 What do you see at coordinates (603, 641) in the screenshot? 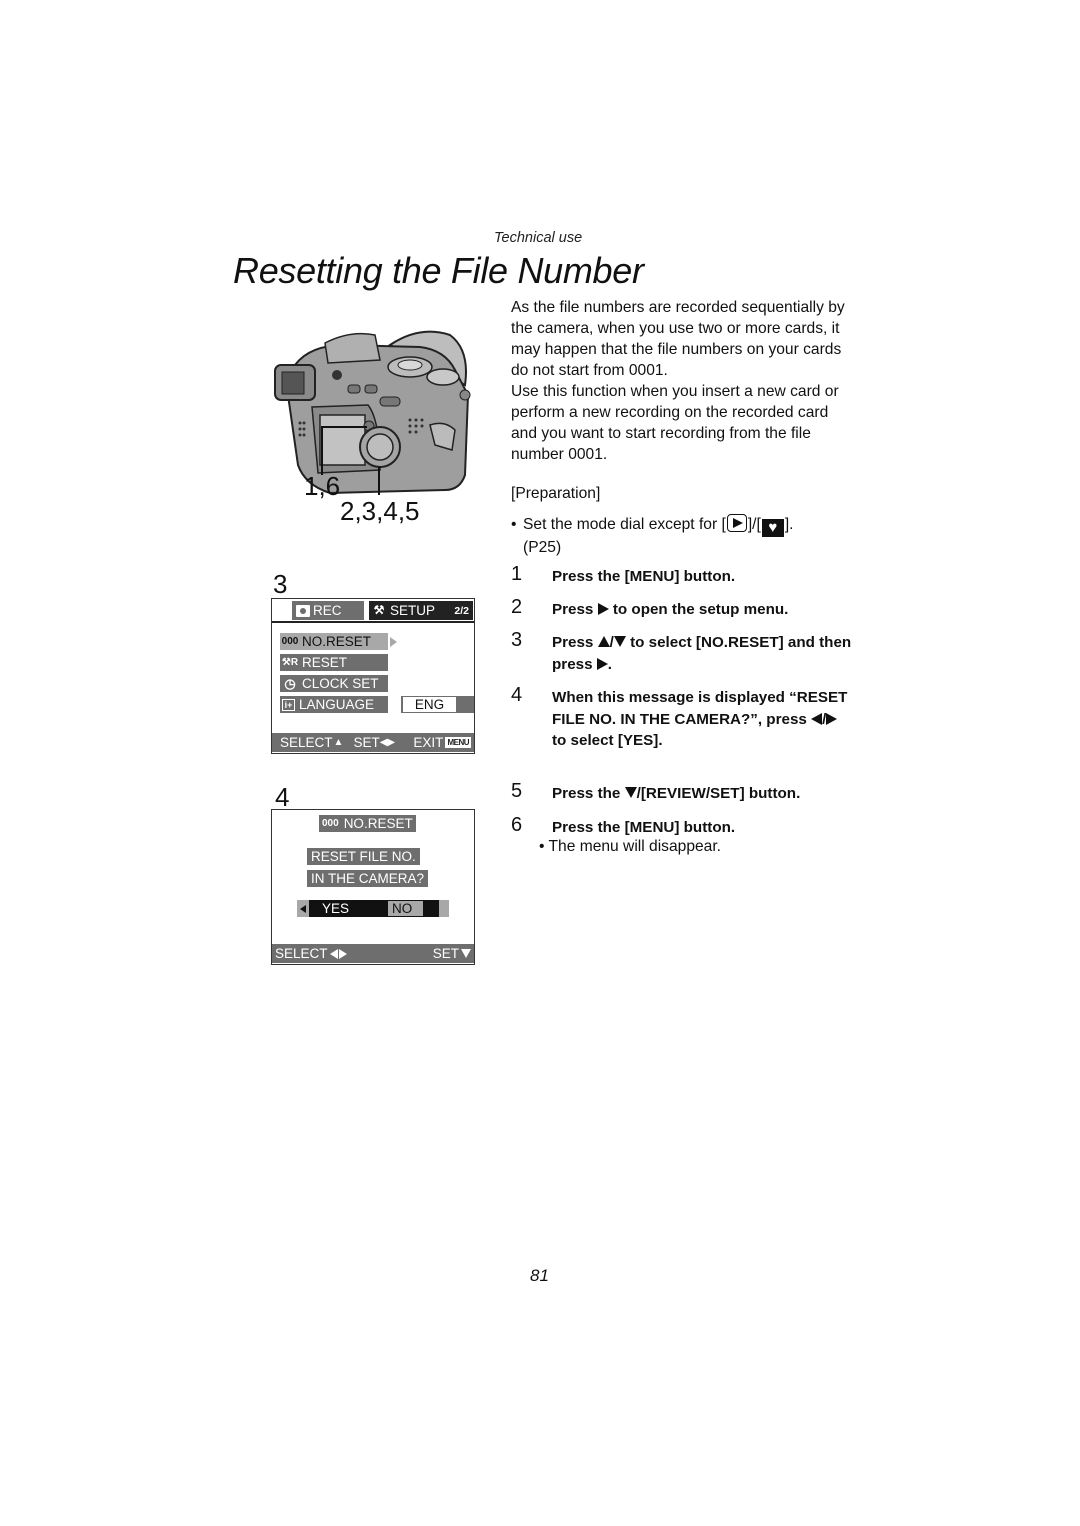
I see `up-arrow-icon` at bounding box center [603, 641].